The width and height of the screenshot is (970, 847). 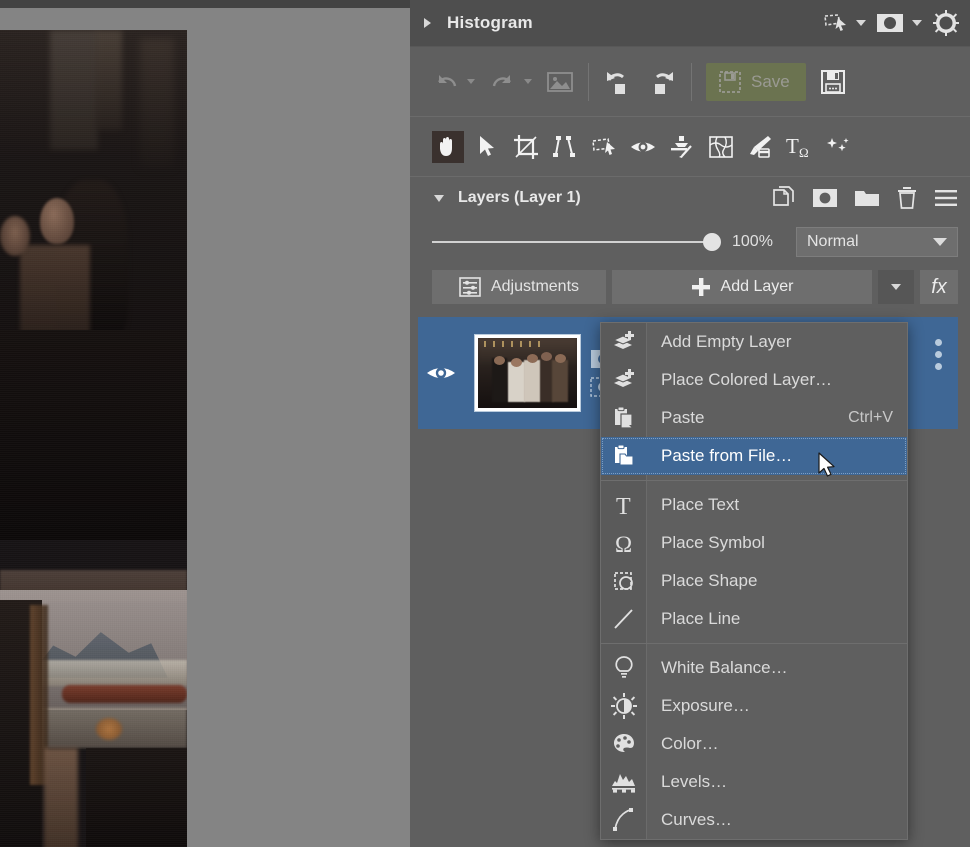 I want to click on duplicate-layer-icon, so click(x=784, y=198).